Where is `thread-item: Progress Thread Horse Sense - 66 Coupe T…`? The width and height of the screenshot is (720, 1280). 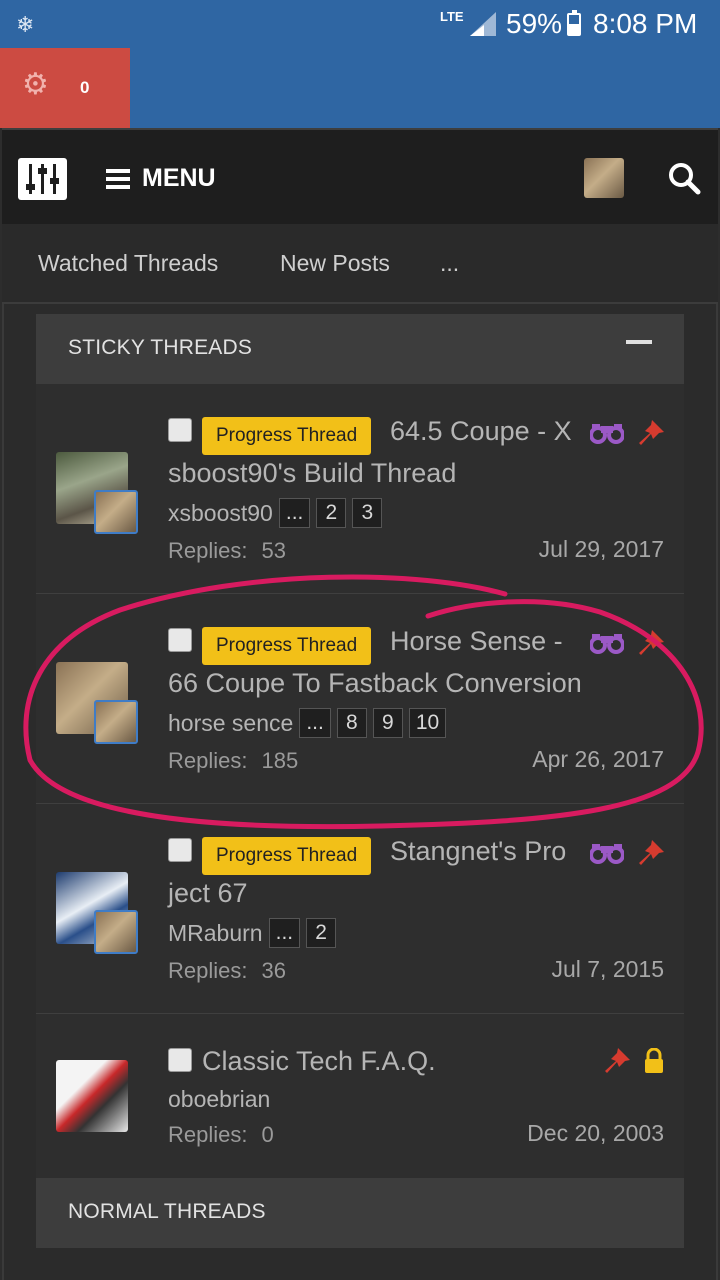 thread-item: Progress Thread Horse Sense - 66 Coupe T… is located at coordinates (360, 699).